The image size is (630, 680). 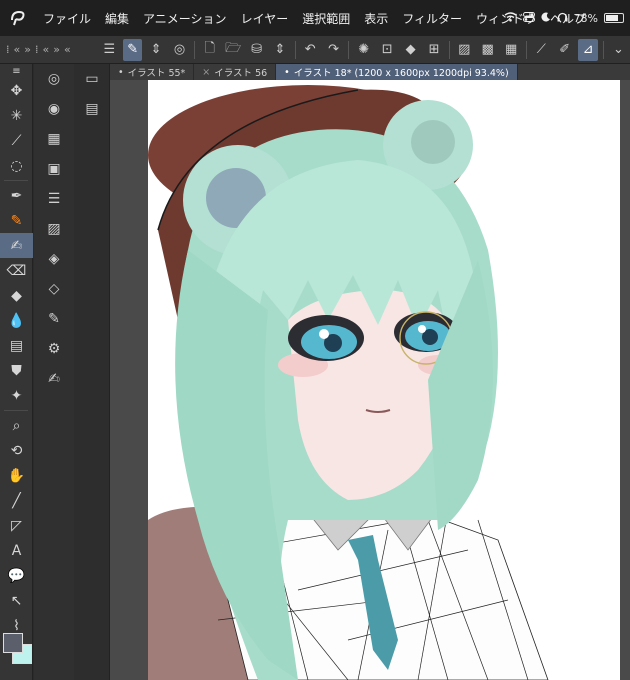 I want to click on transform-icon: ⊞, so click(x=433, y=50).